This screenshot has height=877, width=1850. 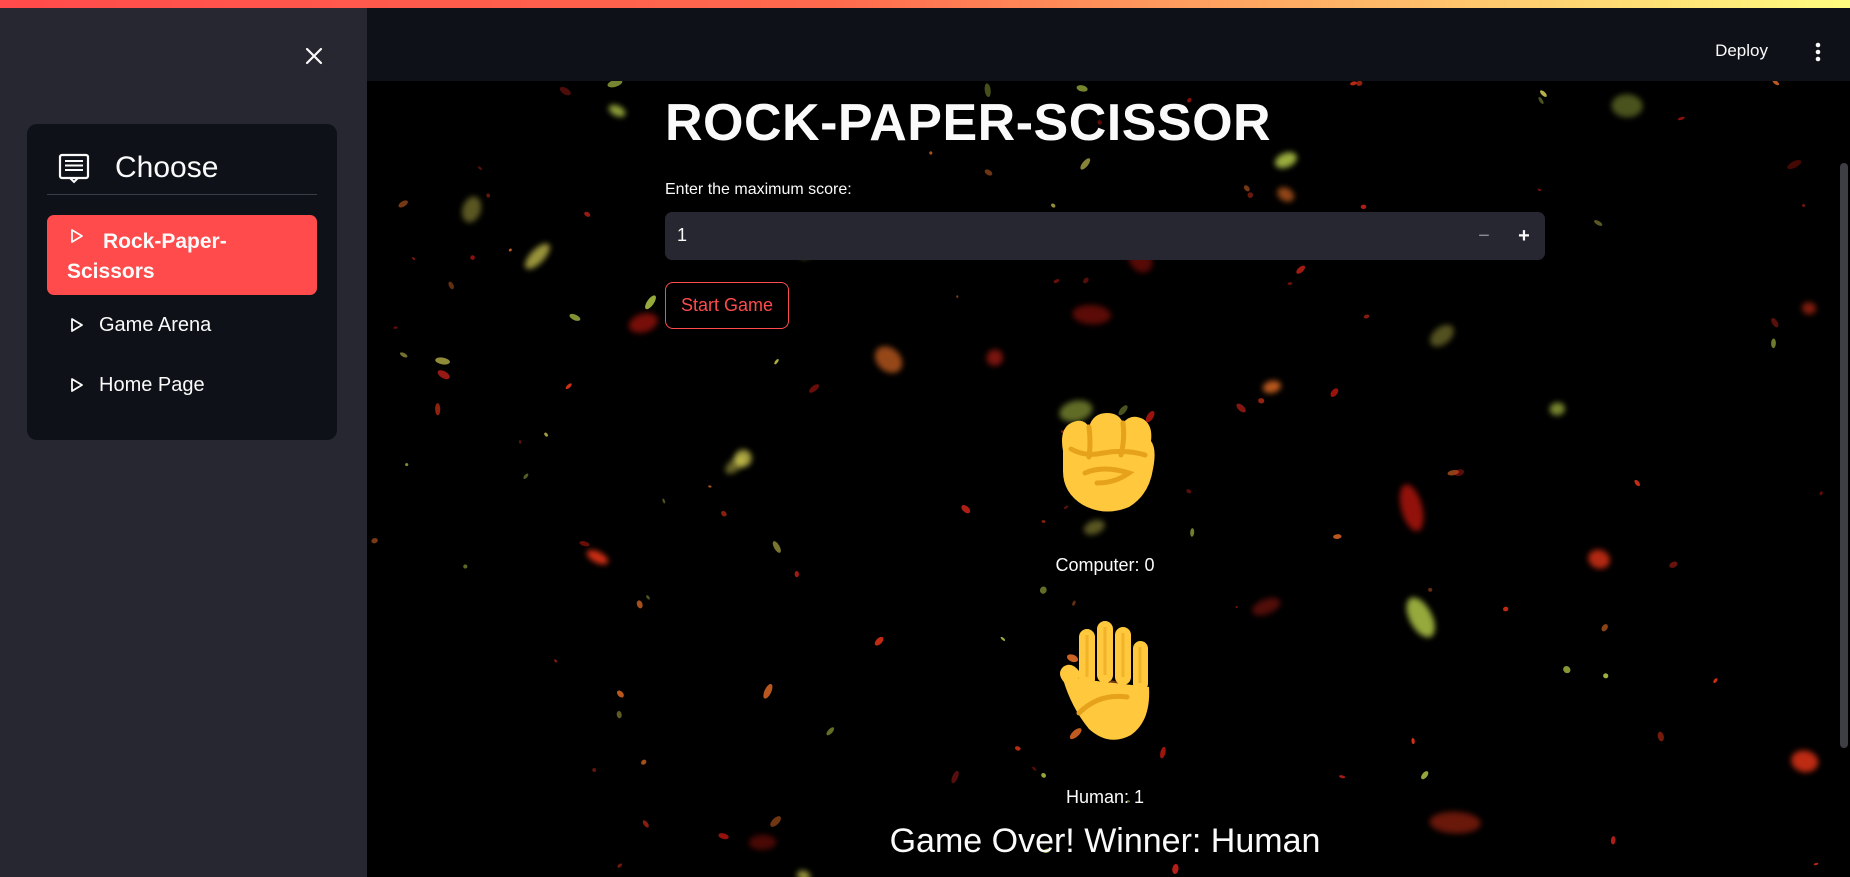 I want to click on close-icon, so click(x=314, y=56).